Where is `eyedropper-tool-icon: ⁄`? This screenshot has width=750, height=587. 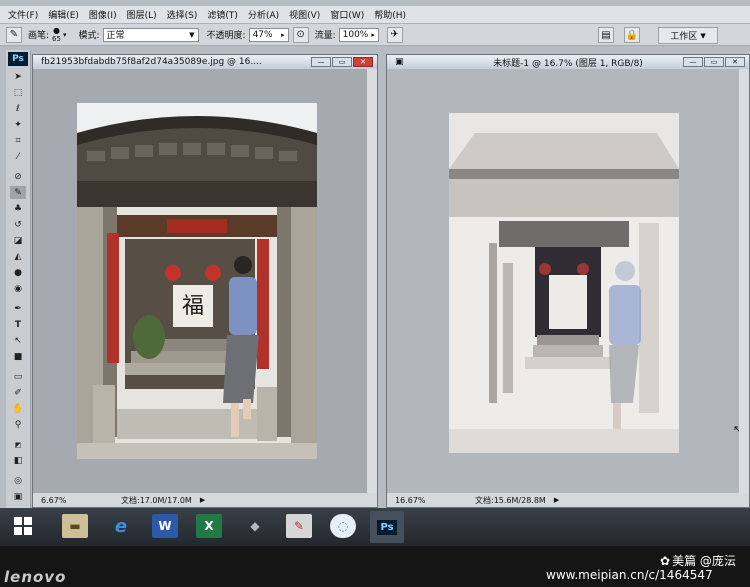 eyedropper-tool-icon: ⁄ is located at coordinates (18, 156).